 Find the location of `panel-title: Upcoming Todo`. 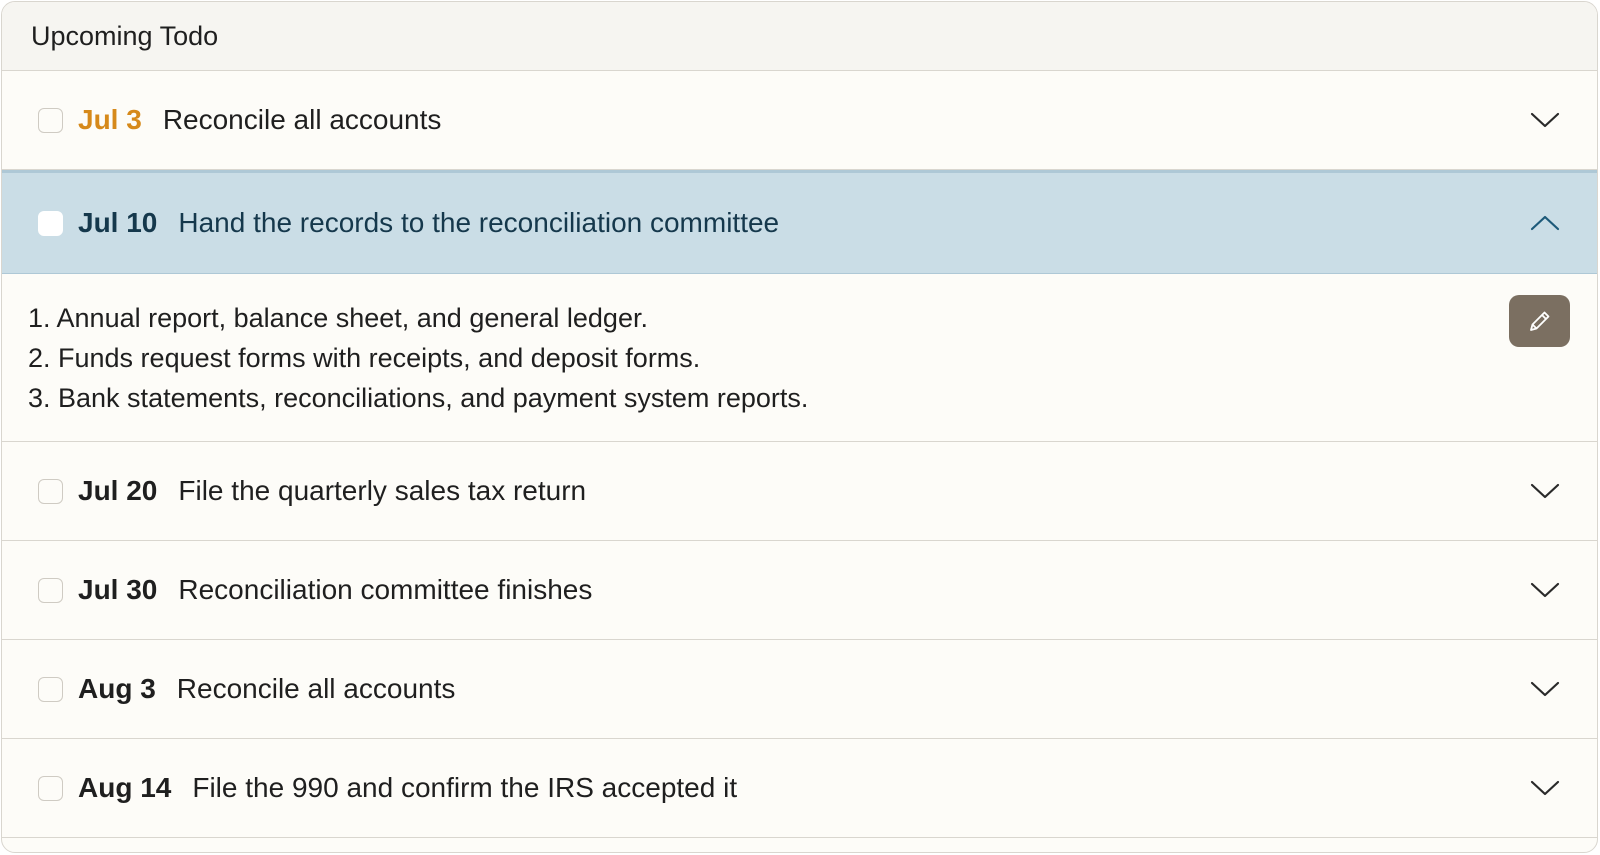

panel-title: Upcoming Todo is located at coordinates (125, 35).